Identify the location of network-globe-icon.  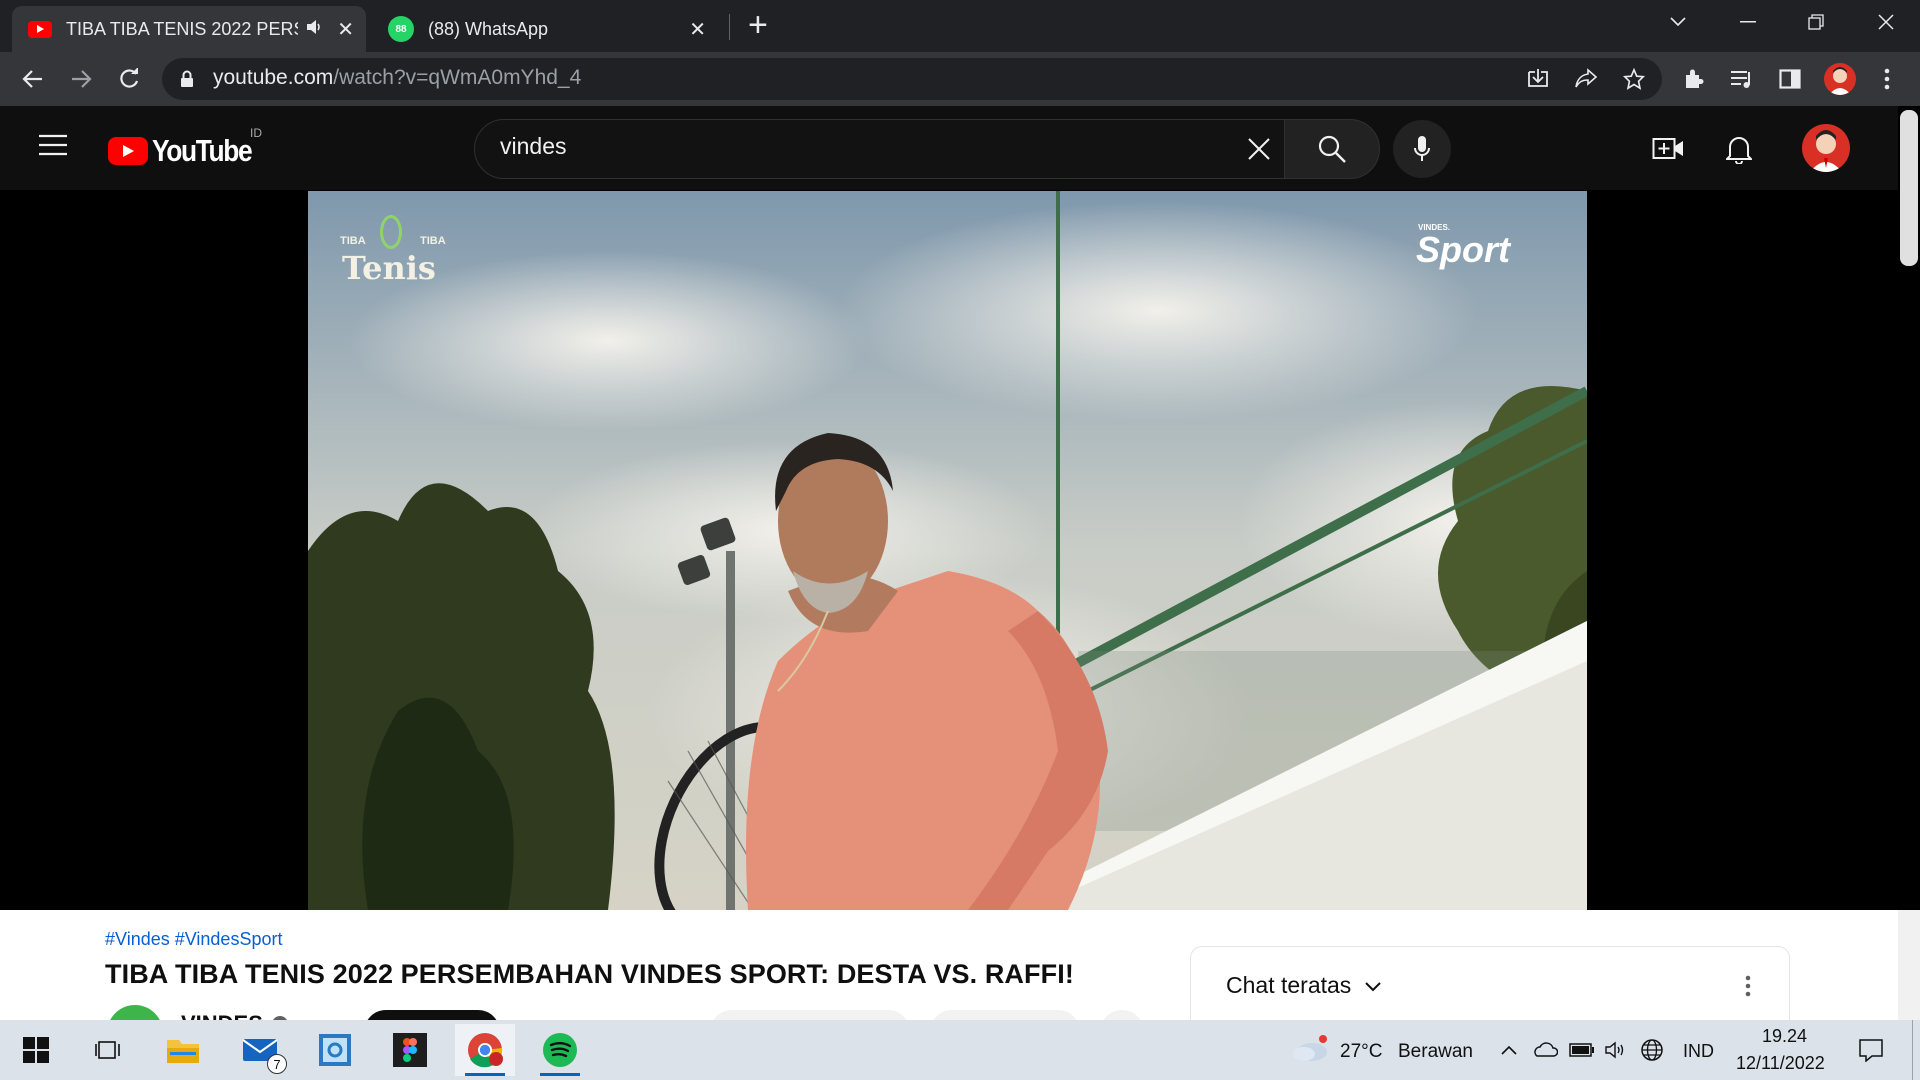
(1652, 1052).